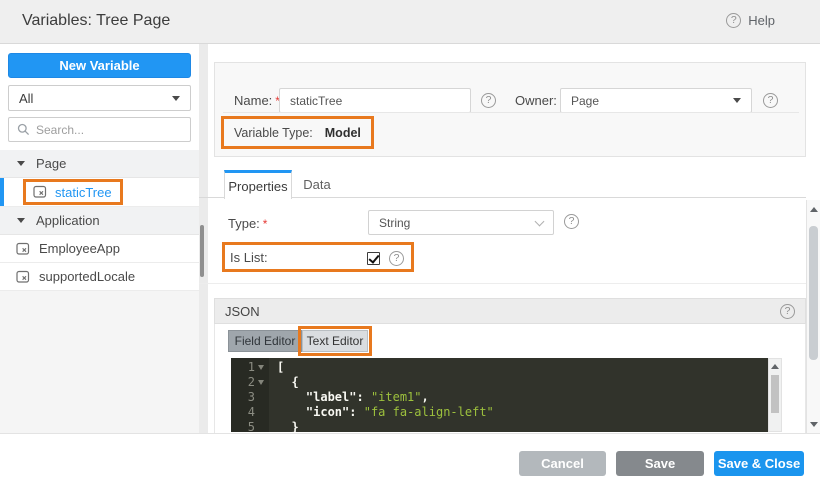 The image size is (820, 491). I want to click on is-list-checkbox, so click(373, 258).